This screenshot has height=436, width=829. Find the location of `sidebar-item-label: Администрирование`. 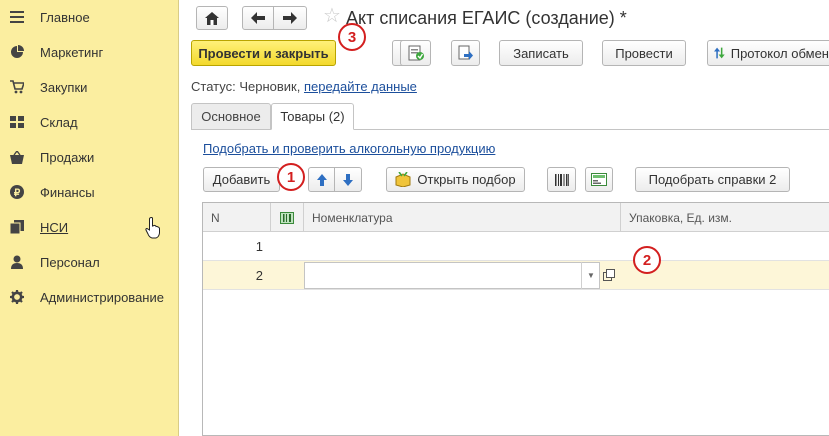

sidebar-item-label: Администрирование is located at coordinates (102, 297).